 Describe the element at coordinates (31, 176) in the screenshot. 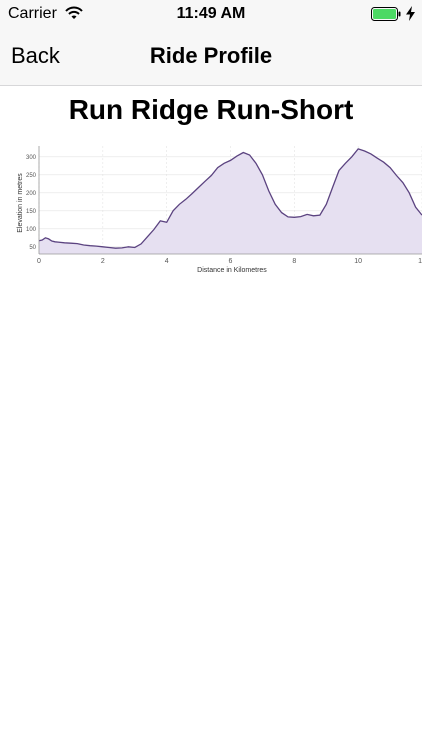

I see `y-tick-label-4: 250` at that location.